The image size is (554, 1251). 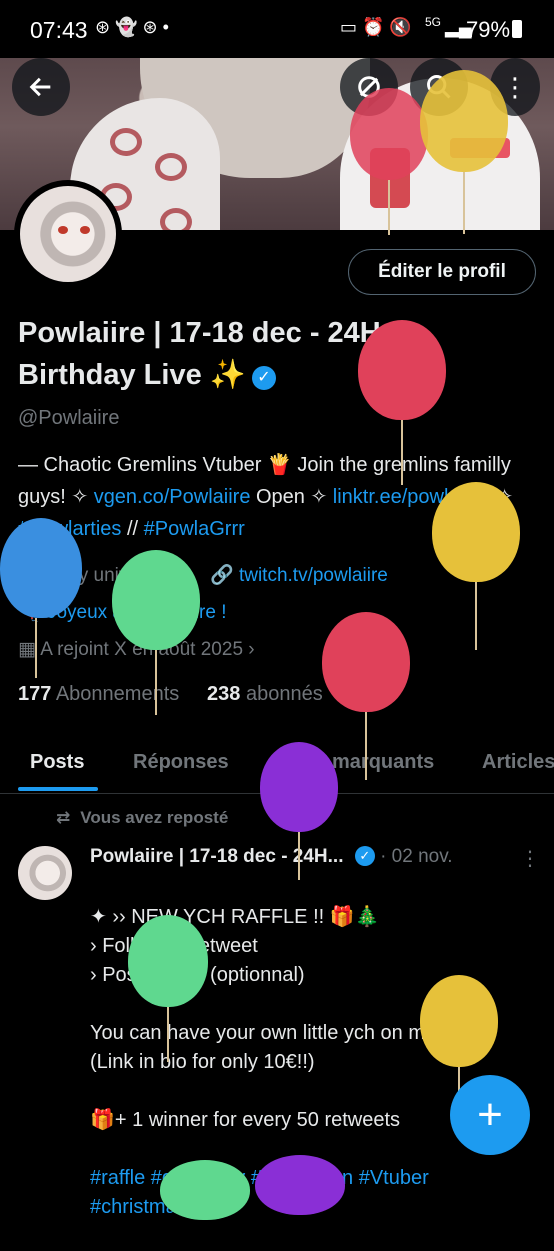 I want to click on bio-hashtag-powlagrrr: #PowlaGrrr, so click(x=194, y=529).